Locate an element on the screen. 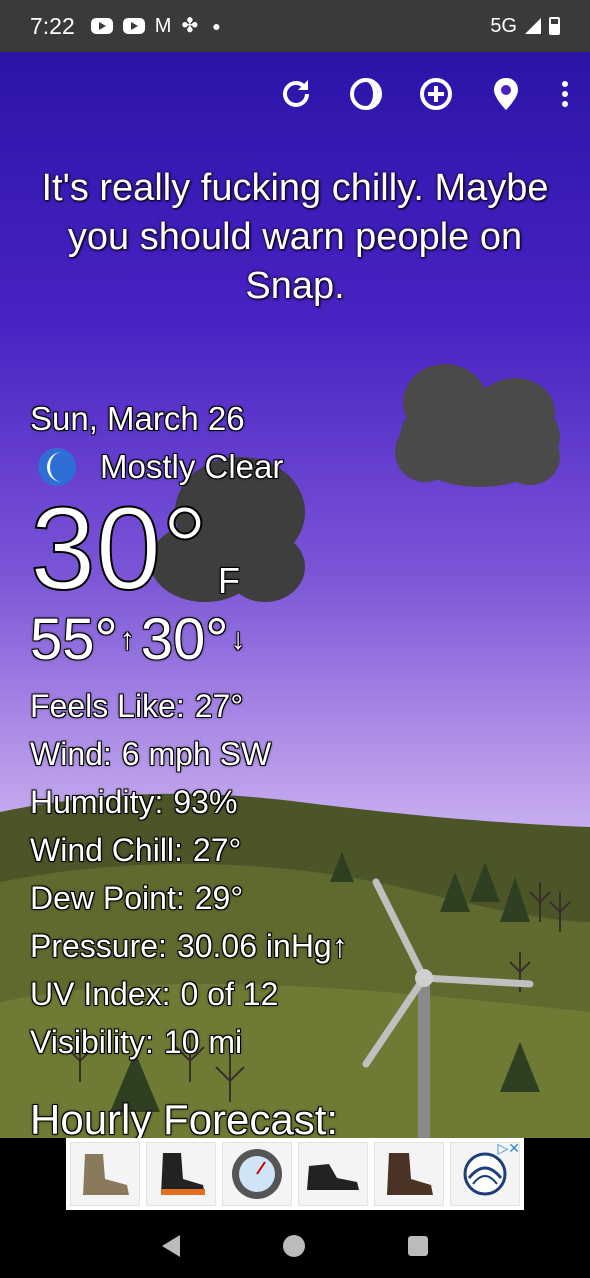  temperature-unit: F is located at coordinates (229, 580).